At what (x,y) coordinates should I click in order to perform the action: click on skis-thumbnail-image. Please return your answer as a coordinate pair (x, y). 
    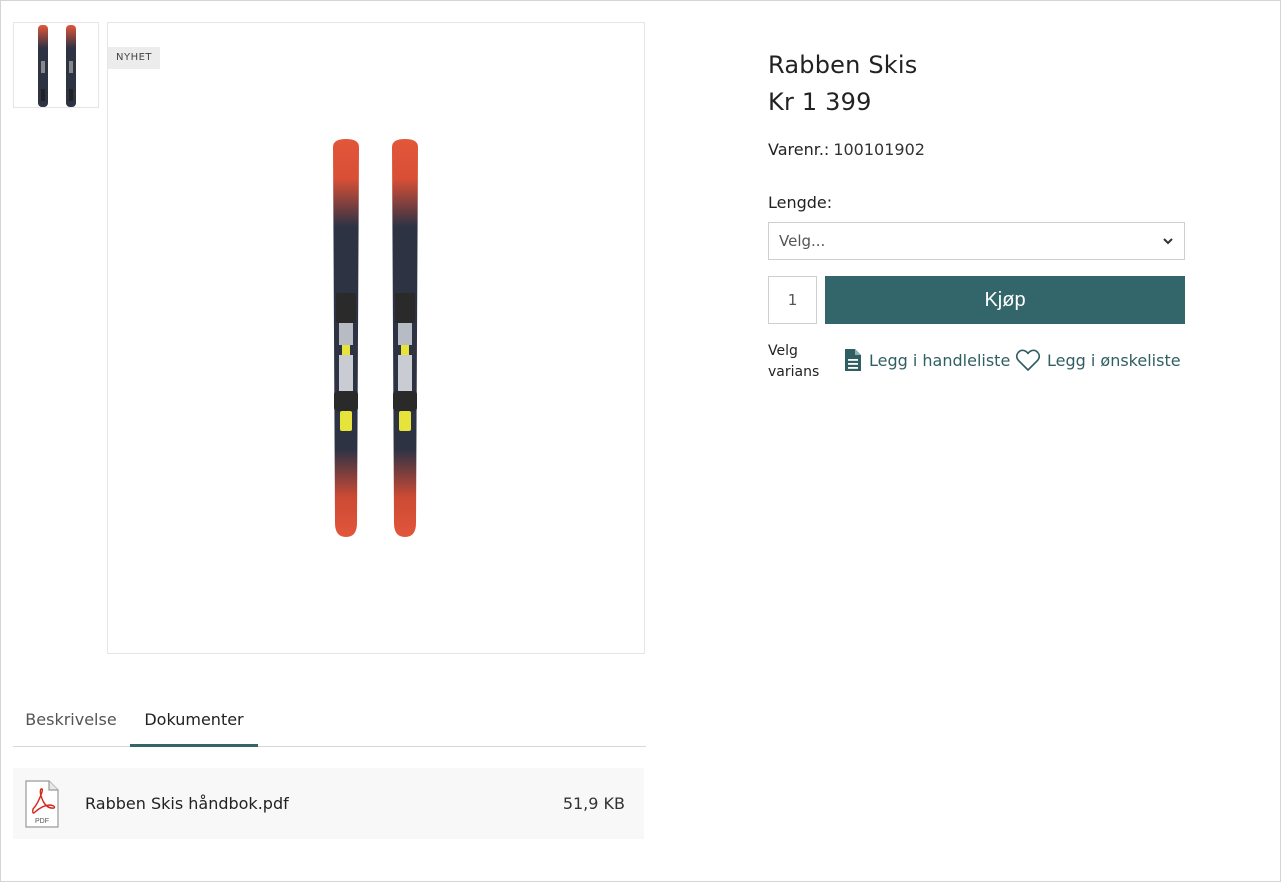
    Looking at the image, I should click on (57, 66).